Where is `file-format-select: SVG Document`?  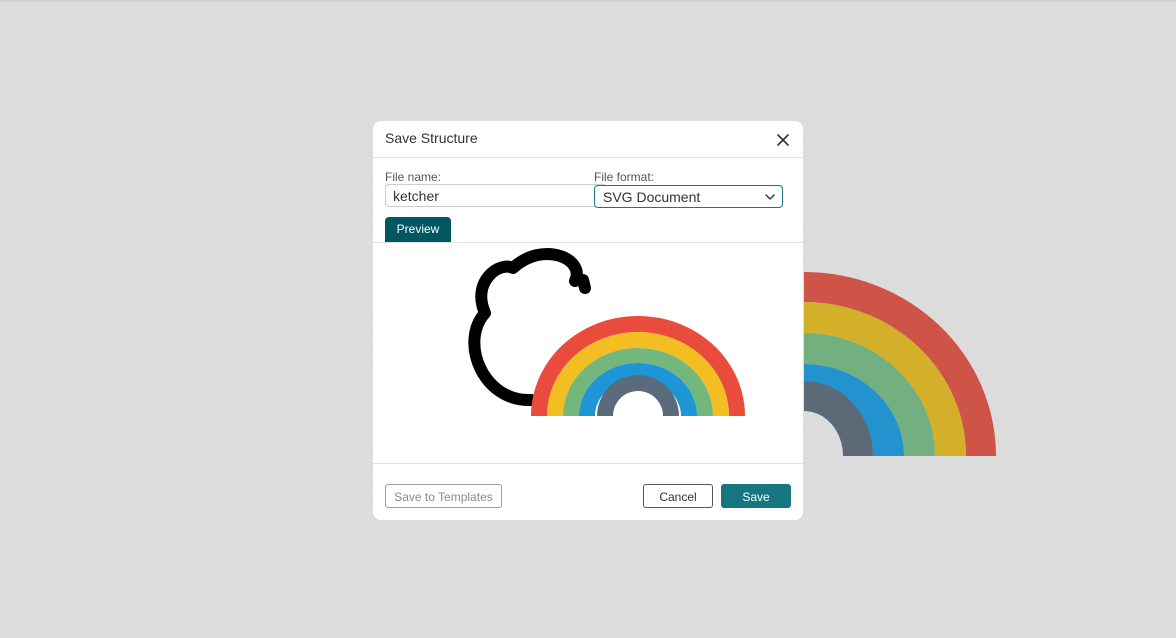 file-format-select: SVG Document is located at coordinates (688, 196).